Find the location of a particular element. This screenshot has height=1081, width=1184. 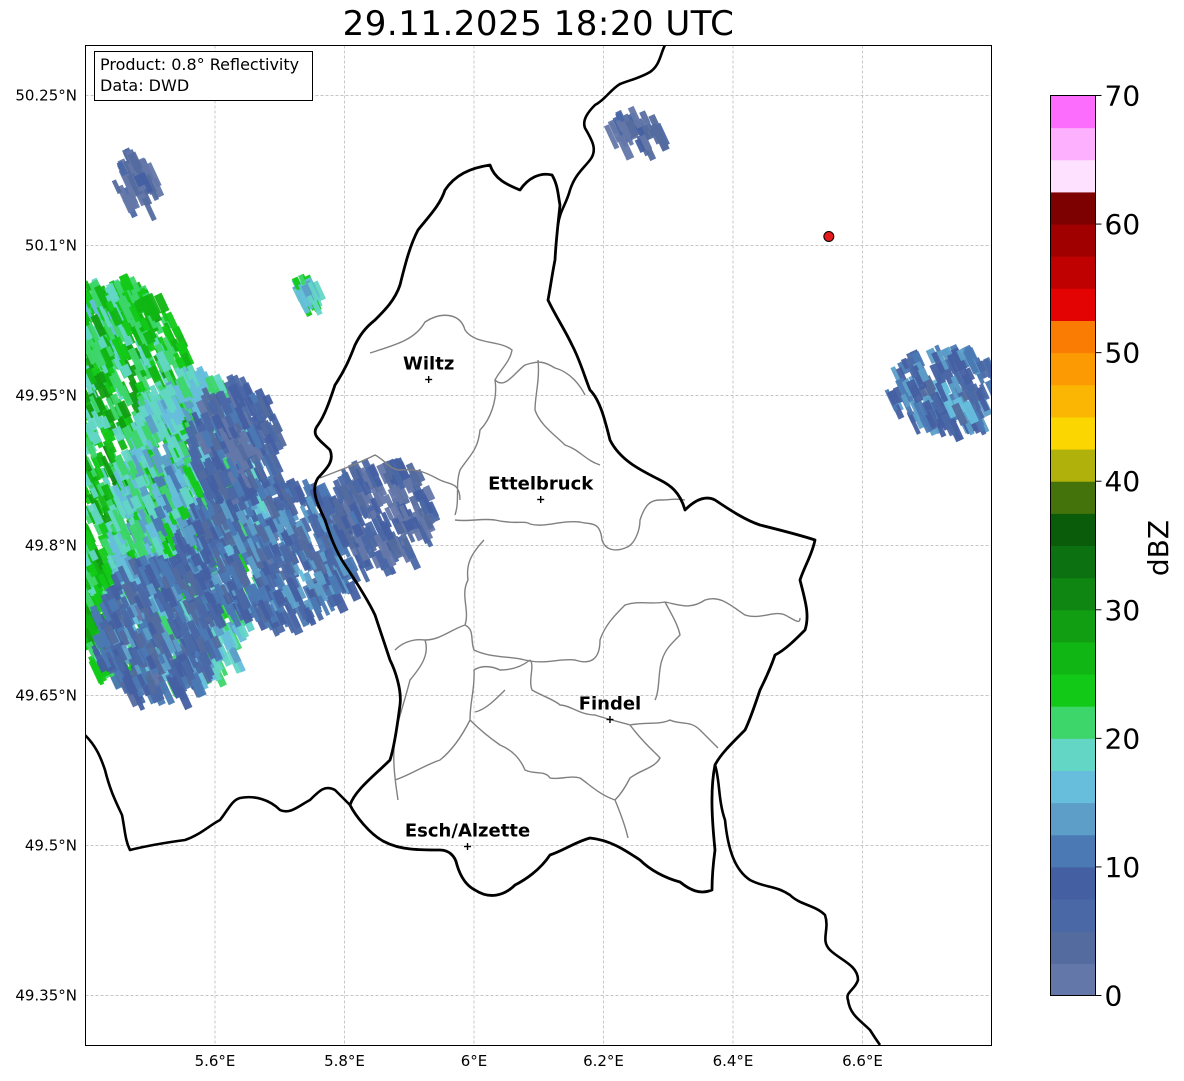

city-label: Findel is located at coordinates (610, 704).